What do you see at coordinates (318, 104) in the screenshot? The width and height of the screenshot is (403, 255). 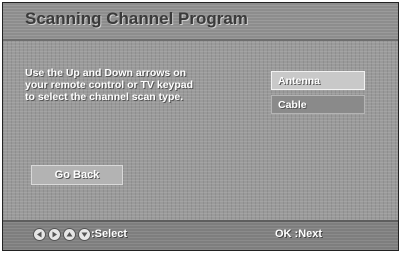 I see `cable-option: Cable` at bounding box center [318, 104].